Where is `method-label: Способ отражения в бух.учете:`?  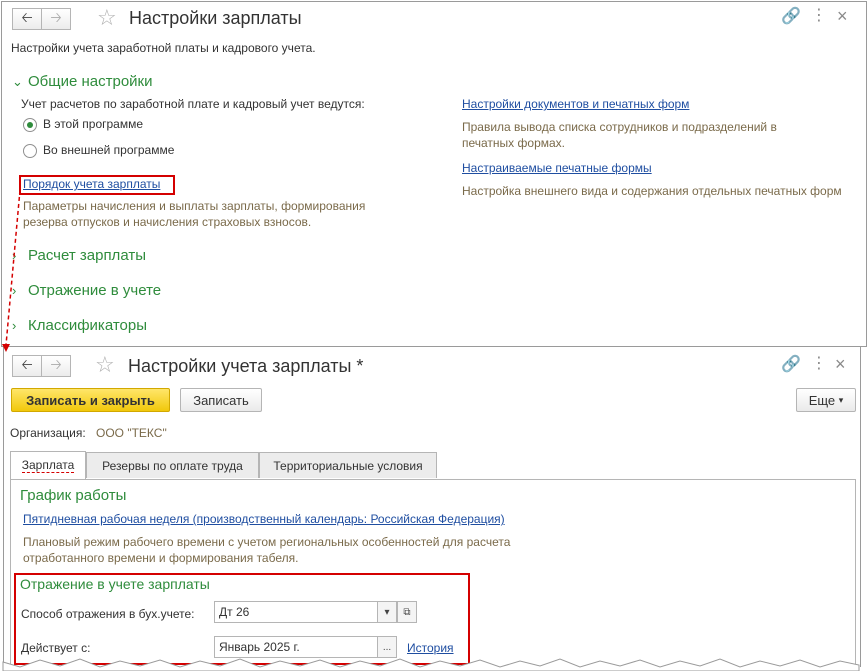
method-label: Способ отражения в бух.учете: is located at coordinates (108, 614).